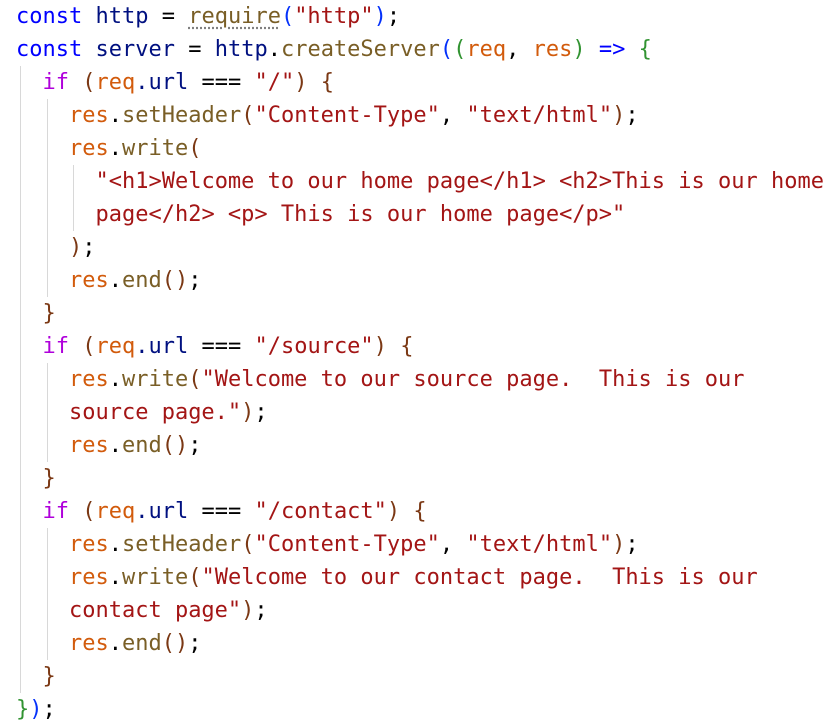  What do you see at coordinates (194, 49) in the screenshot?
I see `code-token-operator: =` at bounding box center [194, 49].